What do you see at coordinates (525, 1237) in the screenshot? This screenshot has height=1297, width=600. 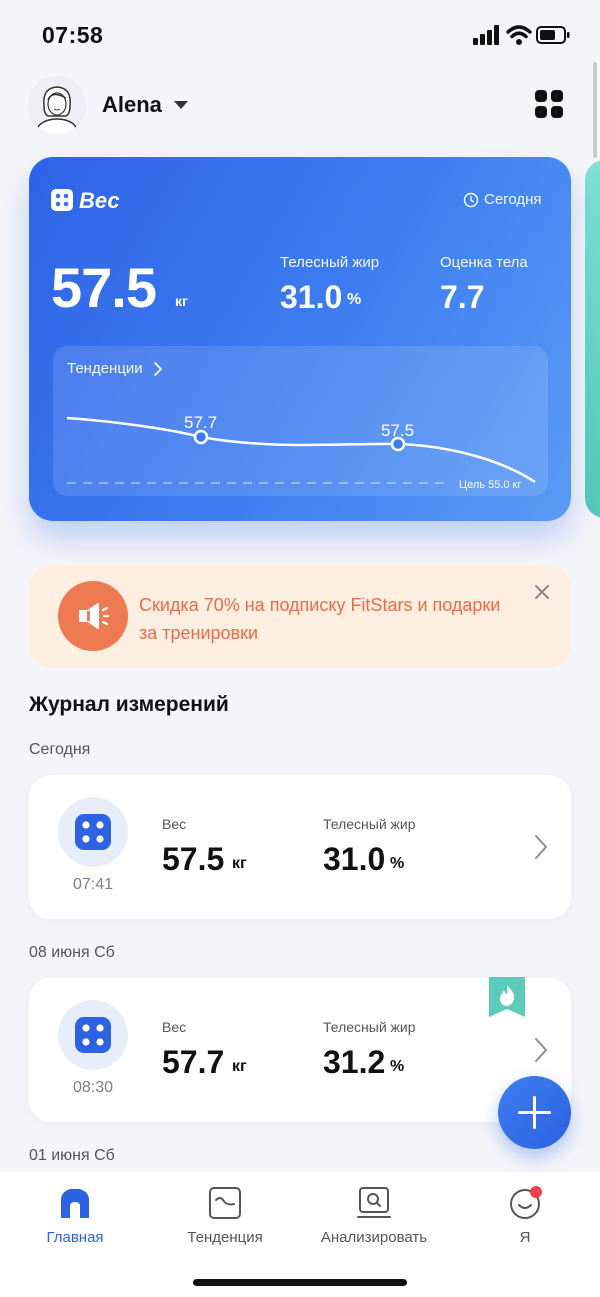 I see `tab-label: Я` at bounding box center [525, 1237].